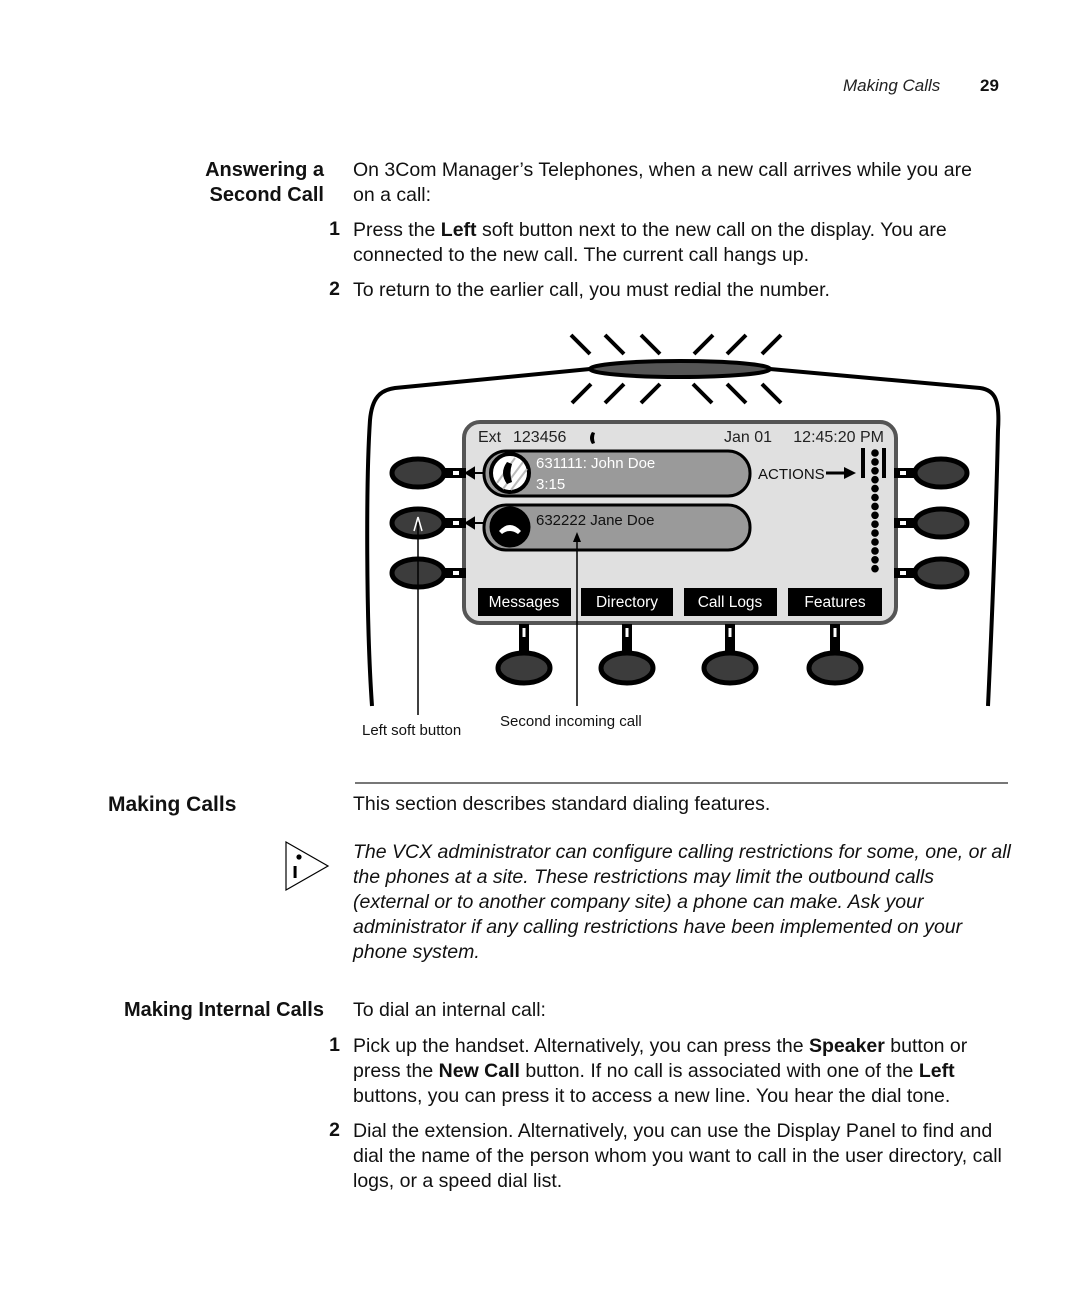 Image resolution: width=1080 pixels, height=1296 pixels. What do you see at coordinates (172, 804) in the screenshot?
I see `section-heading-making-calls: Making Calls` at bounding box center [172, 804].